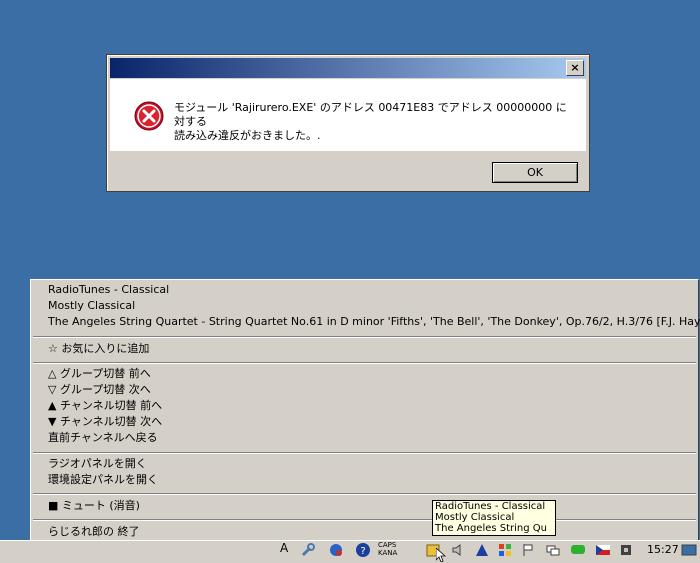 This screenshot has width=700, height=563. I want to click on menu-item-open-settings-panel: 環境設定パネルを開く, so click(103, 480).